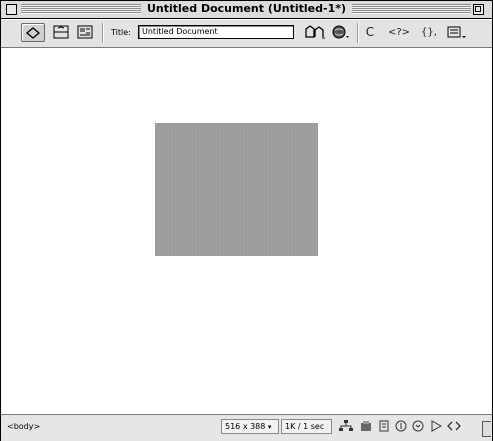  Describe the element at coordinates (454, 427) in the screenshot. I see `html-source-icon` at that location.